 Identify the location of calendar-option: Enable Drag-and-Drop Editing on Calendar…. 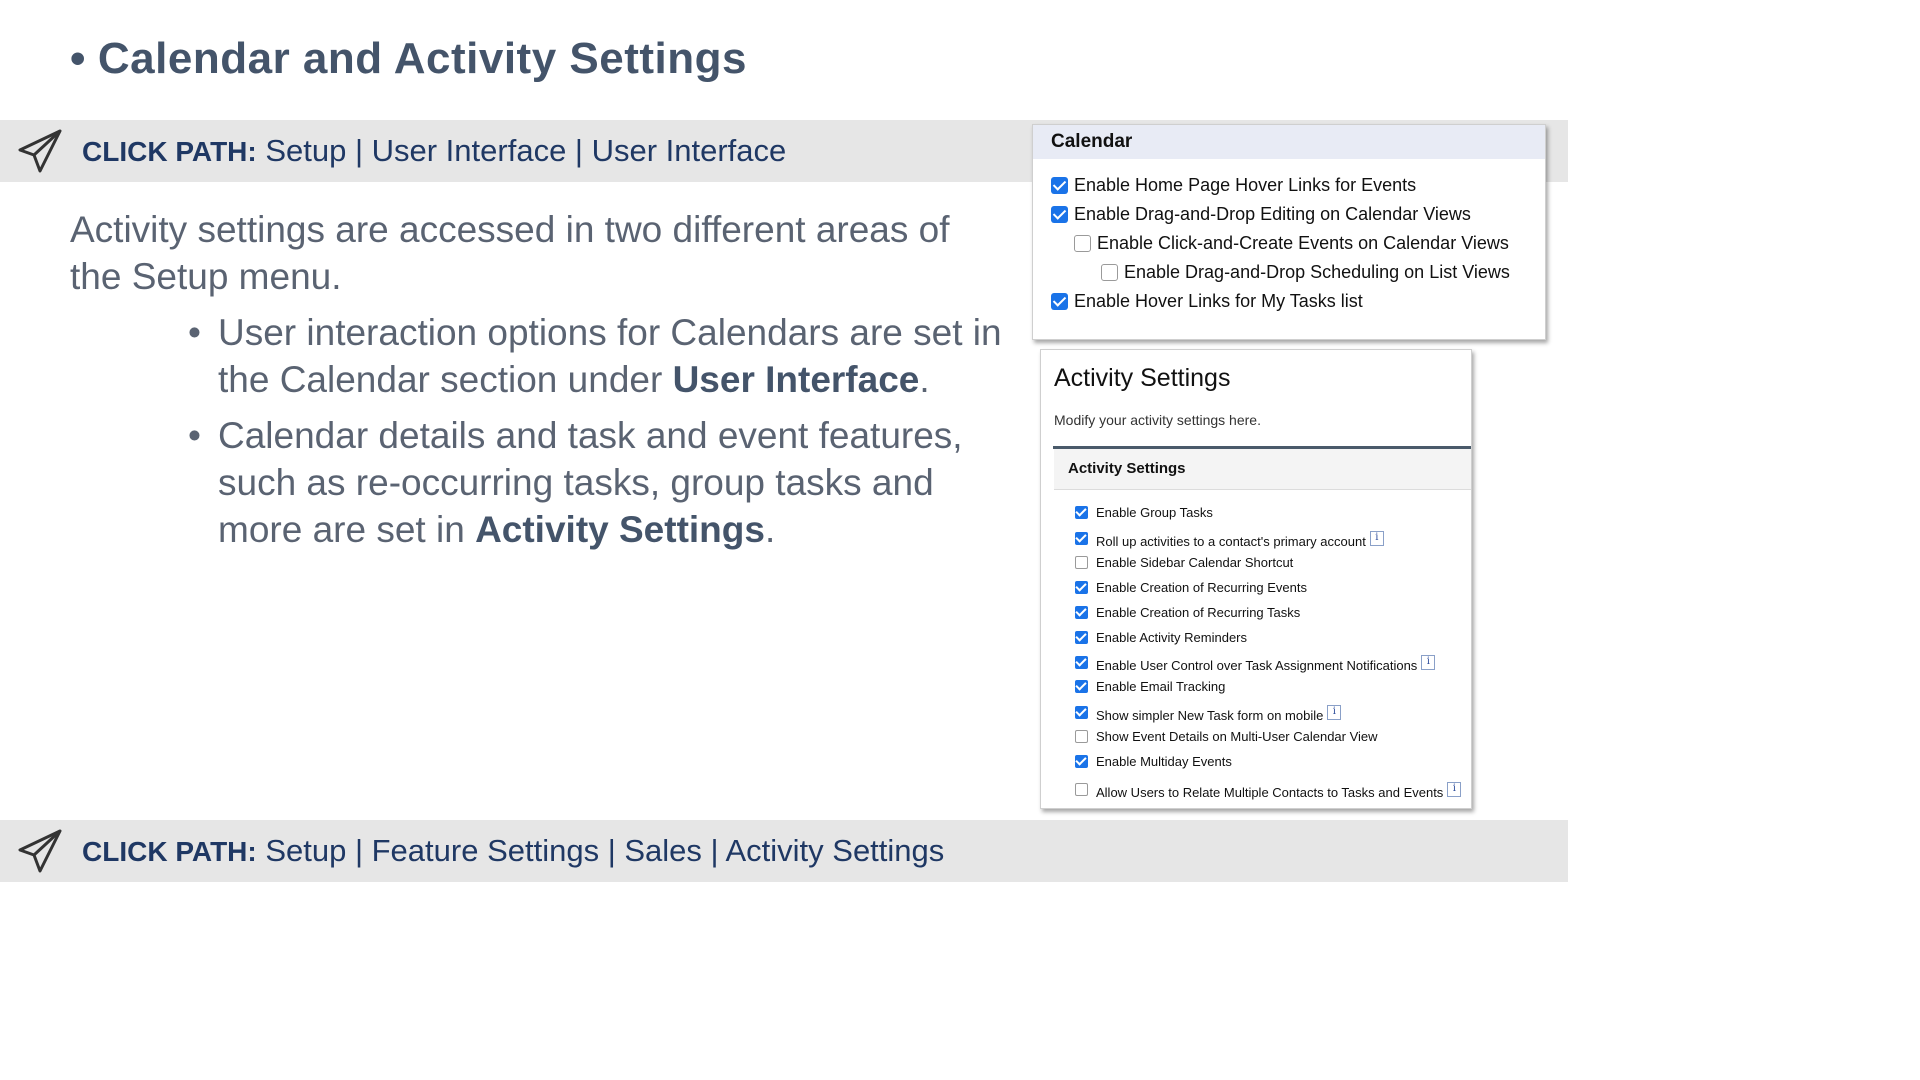
(1261, 214).